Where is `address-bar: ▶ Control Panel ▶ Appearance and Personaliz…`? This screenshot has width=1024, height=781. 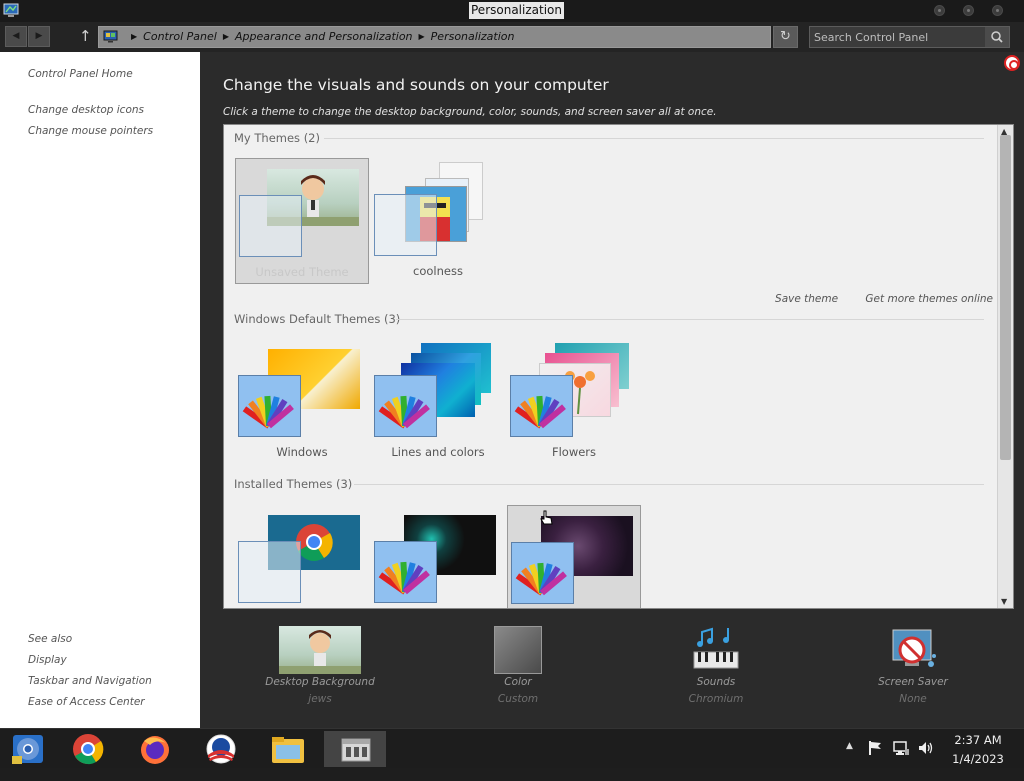 address-bar: ▶ Control Panel ▶ Appearance and Personaliz… is located at coordinates (434, 37).